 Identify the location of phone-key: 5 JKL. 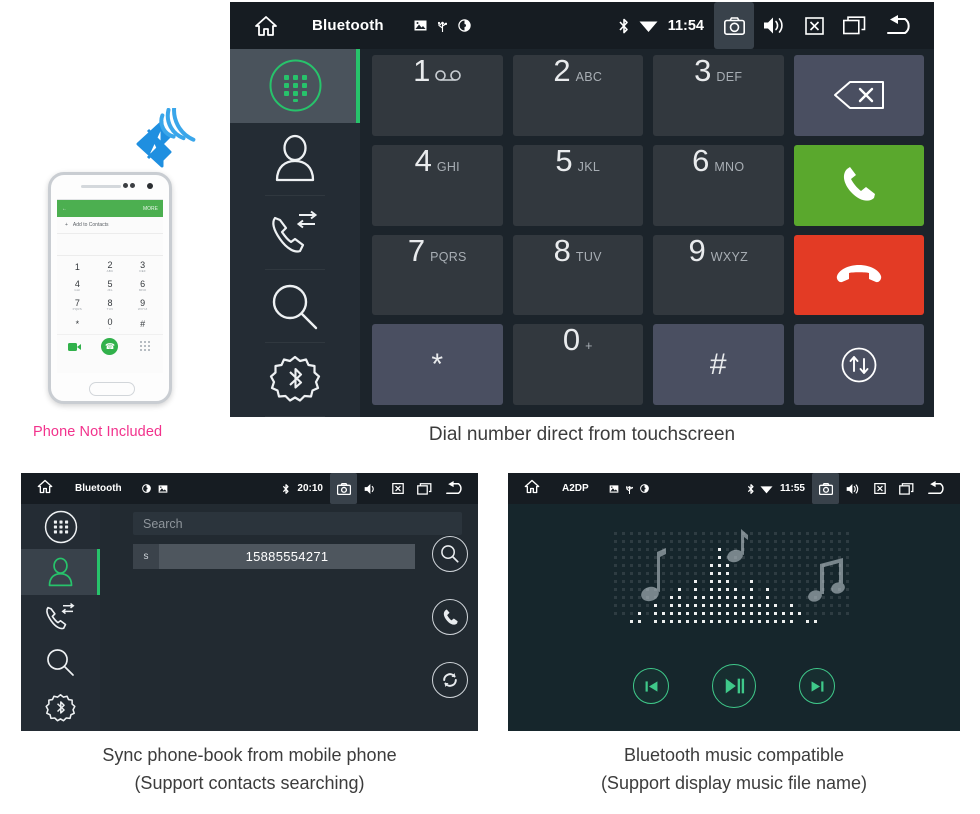
(110, 286).